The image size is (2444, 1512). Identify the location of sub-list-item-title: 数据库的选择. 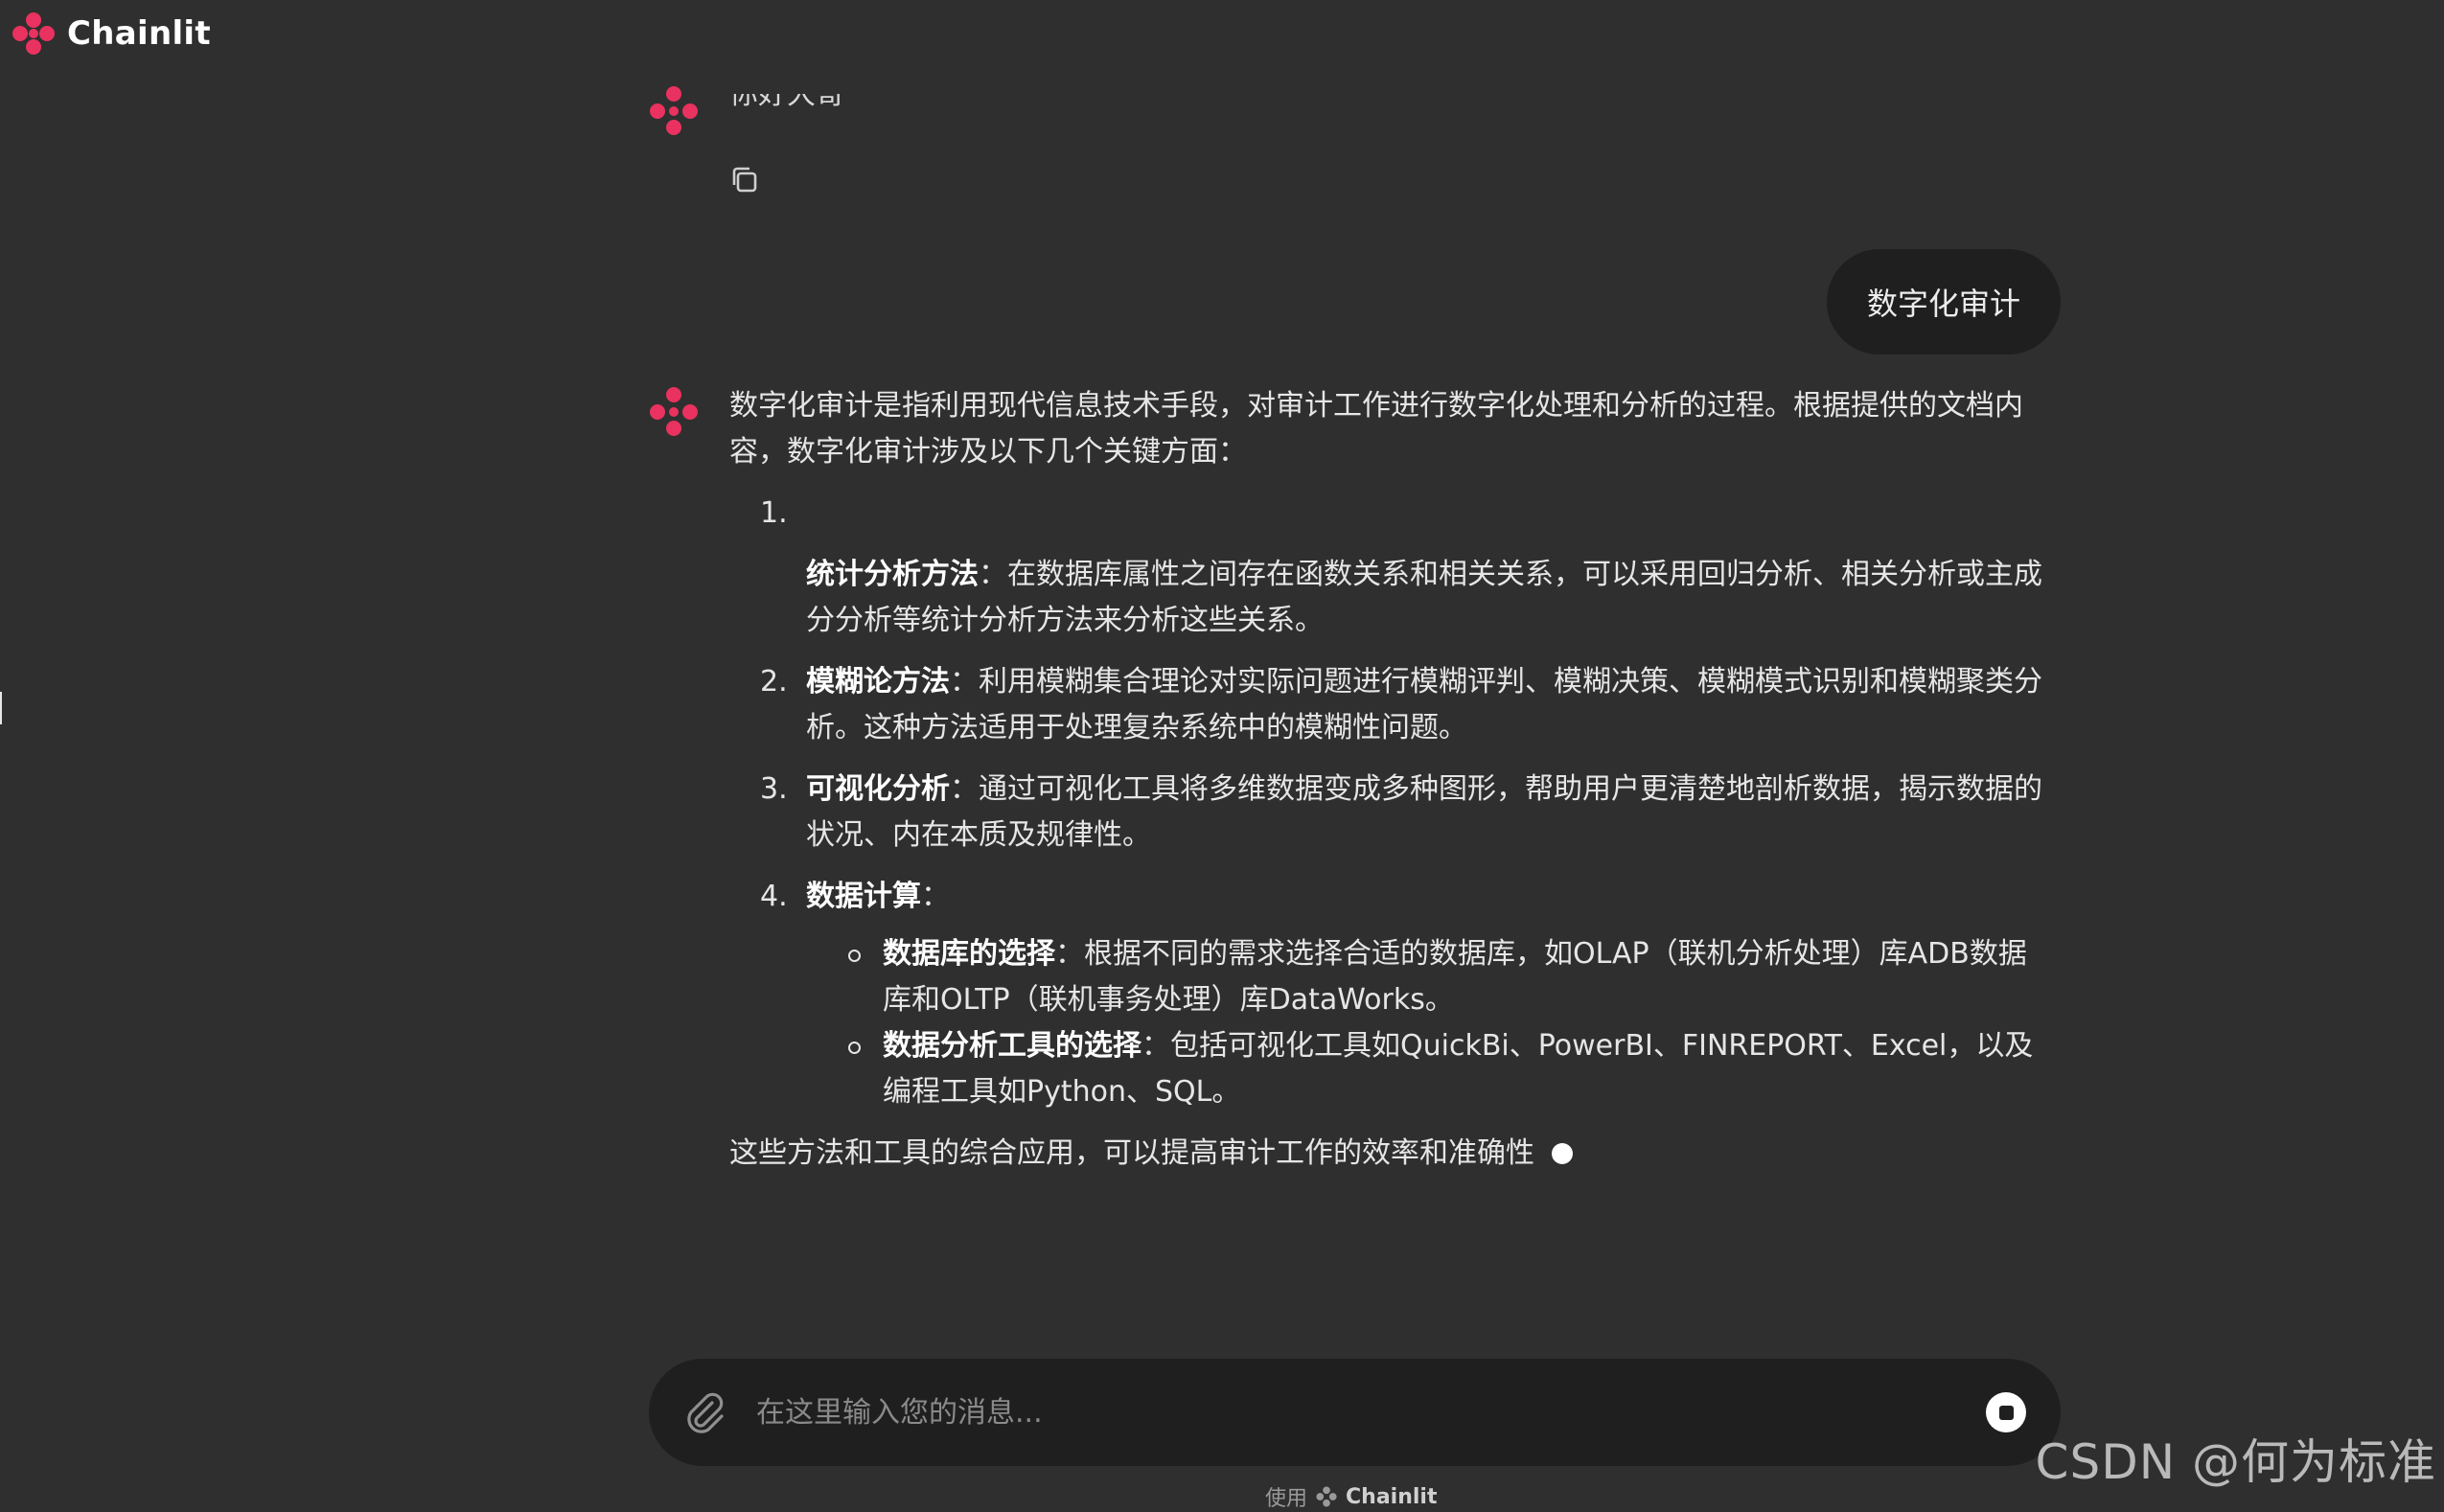
(969, 954).